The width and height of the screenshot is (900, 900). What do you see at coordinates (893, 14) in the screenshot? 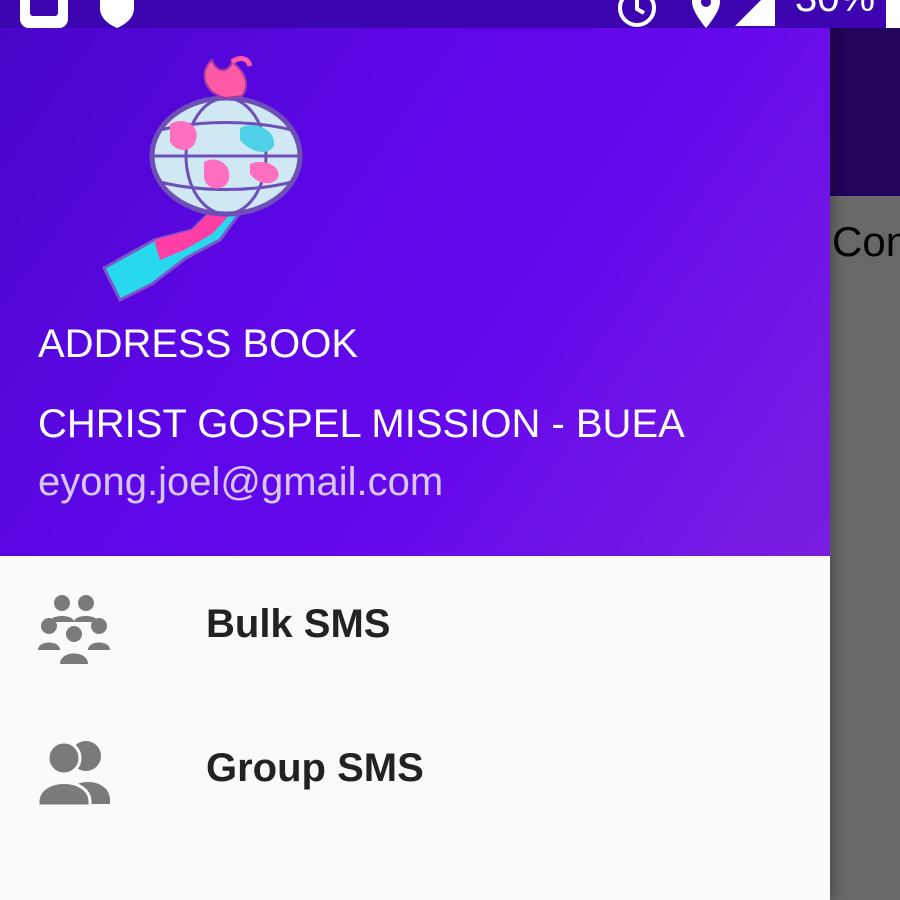
I see `battery-icon` at bounding box center [893, 14].